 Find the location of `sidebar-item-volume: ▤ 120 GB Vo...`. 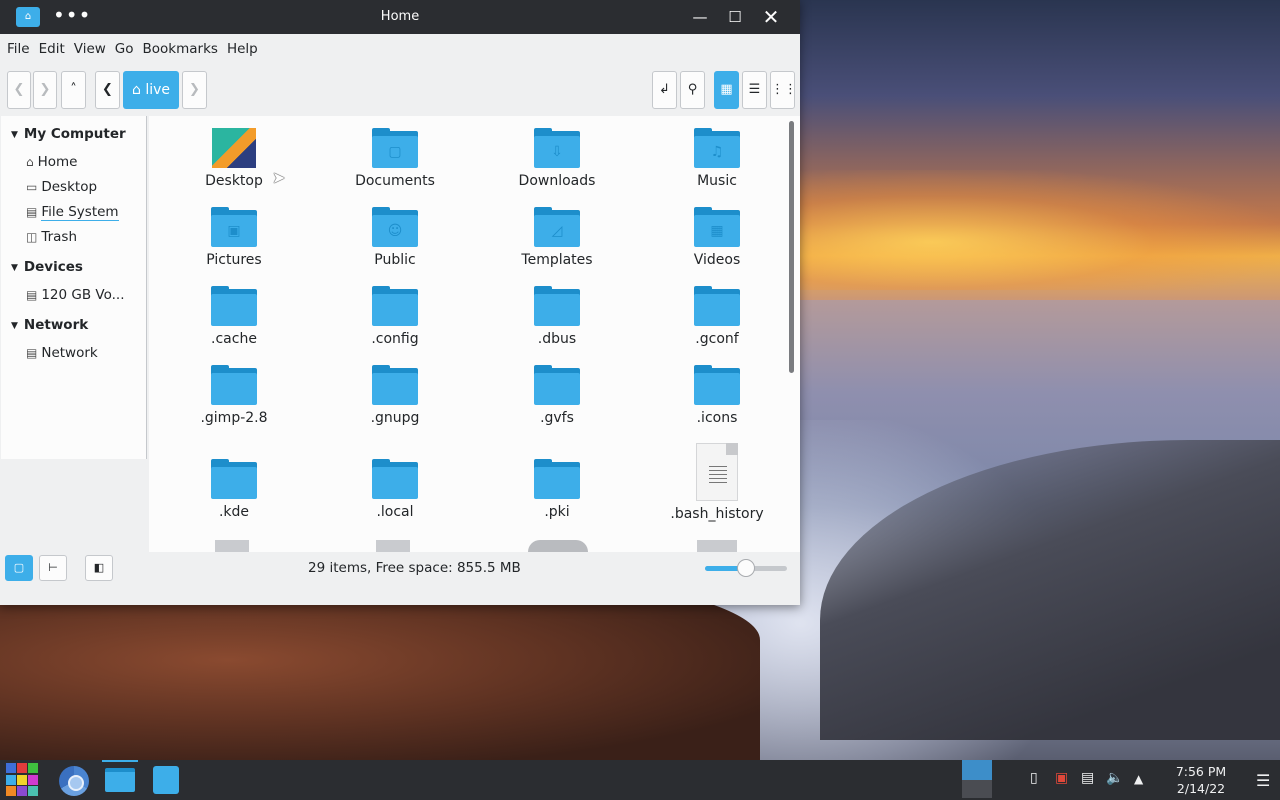

sidebar-item-volume: ▤ 120 GB Vo... is located at coordinates (75, 295).